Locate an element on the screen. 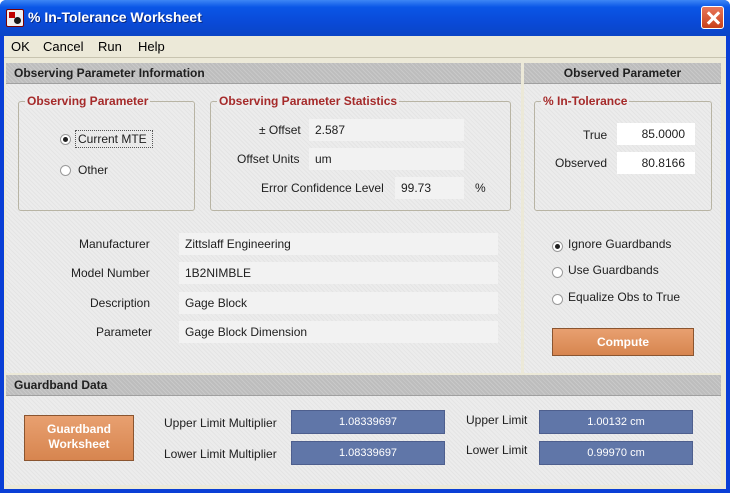  current-mte-radio is located at coordinates (65, 139).